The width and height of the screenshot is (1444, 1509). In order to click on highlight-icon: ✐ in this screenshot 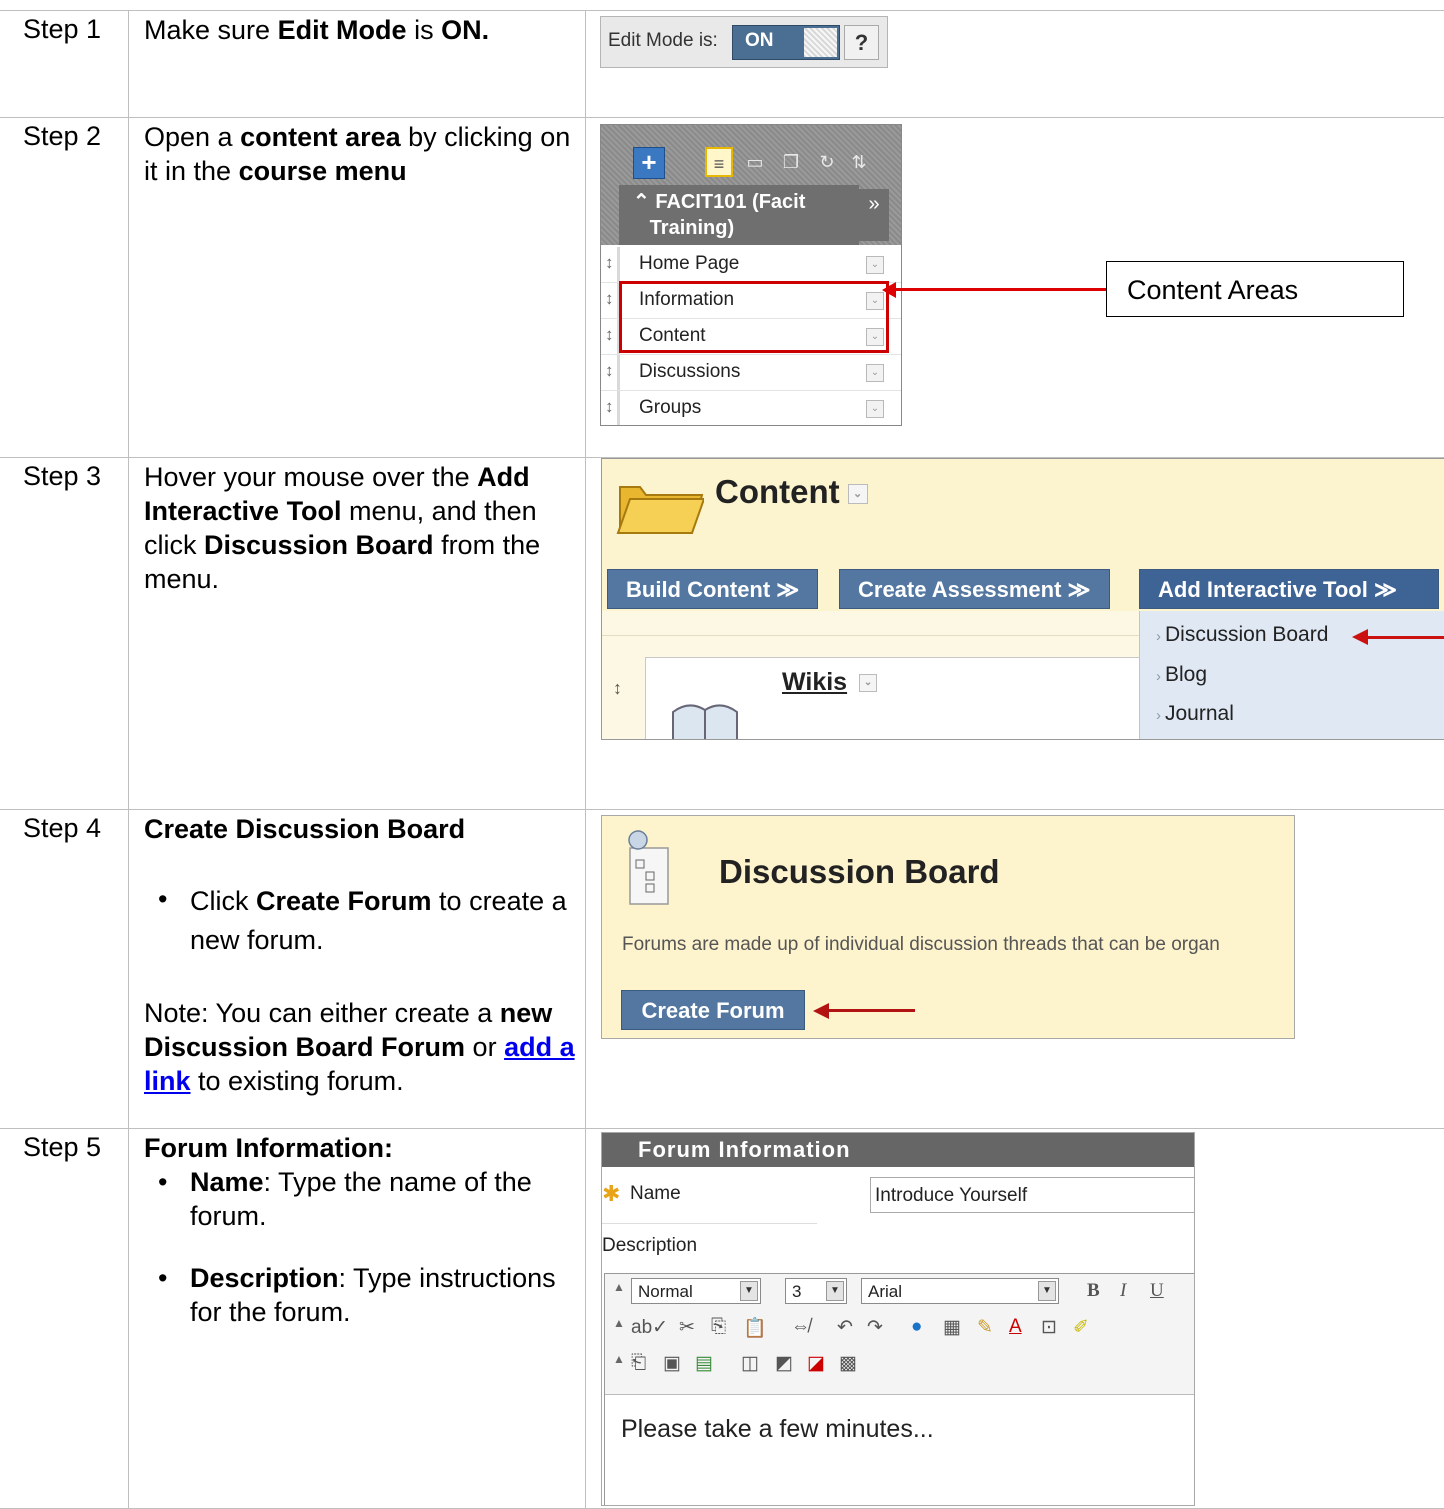, I will do `click(1081, 1327)`.